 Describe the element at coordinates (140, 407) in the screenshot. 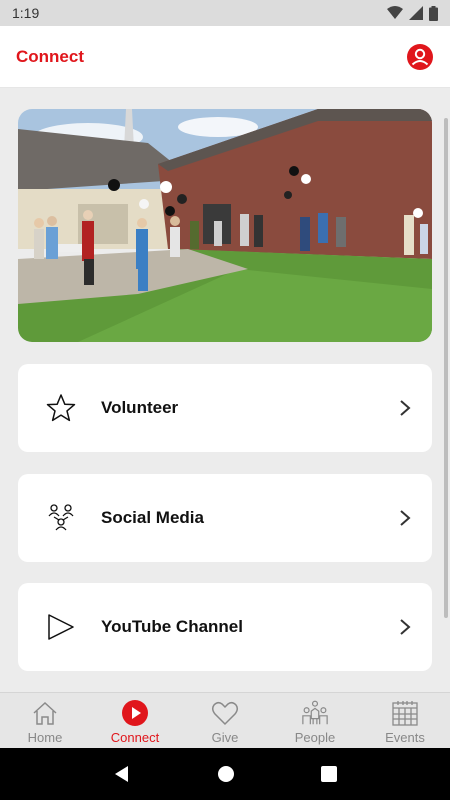

I see `card-label: Volunteer` at that location.